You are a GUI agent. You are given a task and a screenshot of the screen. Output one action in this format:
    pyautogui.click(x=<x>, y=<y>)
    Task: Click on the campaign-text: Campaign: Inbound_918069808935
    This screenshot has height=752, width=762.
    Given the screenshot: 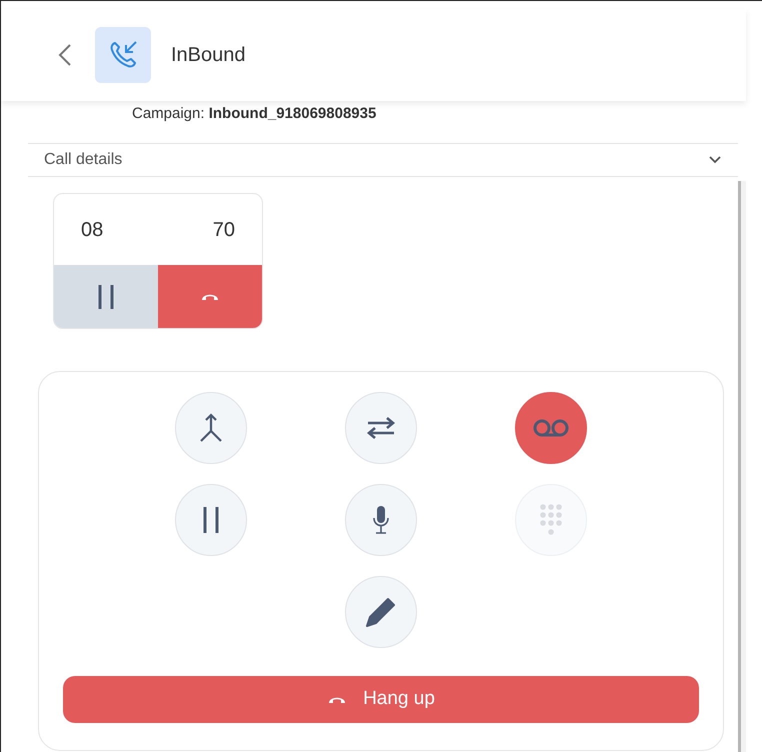 What is the action you would take?
    pyautogui.click(x=255, y=114)
    